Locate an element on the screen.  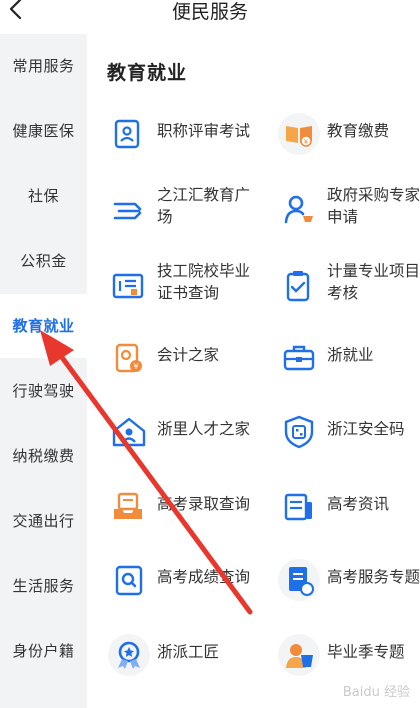
sidebar-item-social-security: 社保 is located at coordinates (43, 196).